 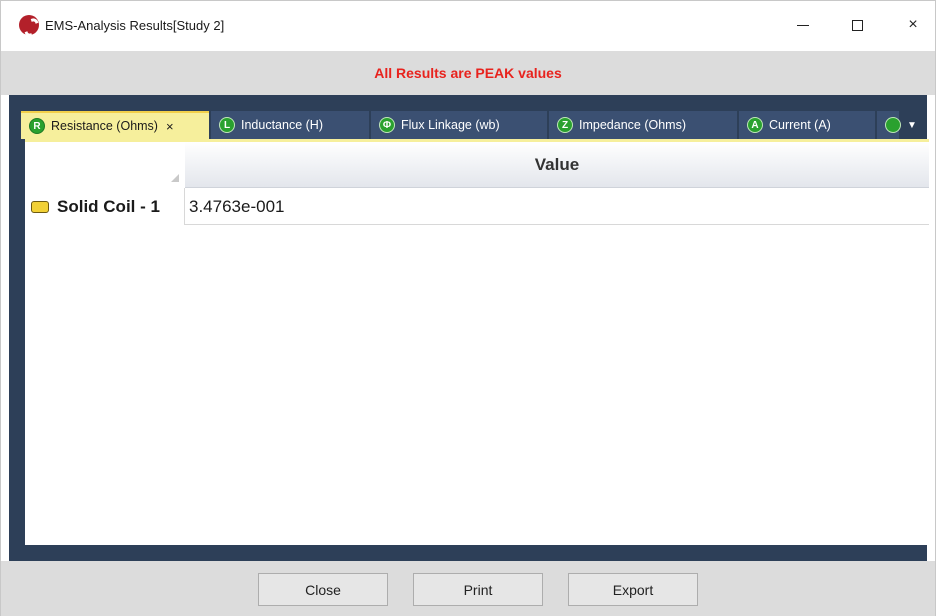 I want to click on tab-label: Impedance (Ohms), so click(x=632, y=125).